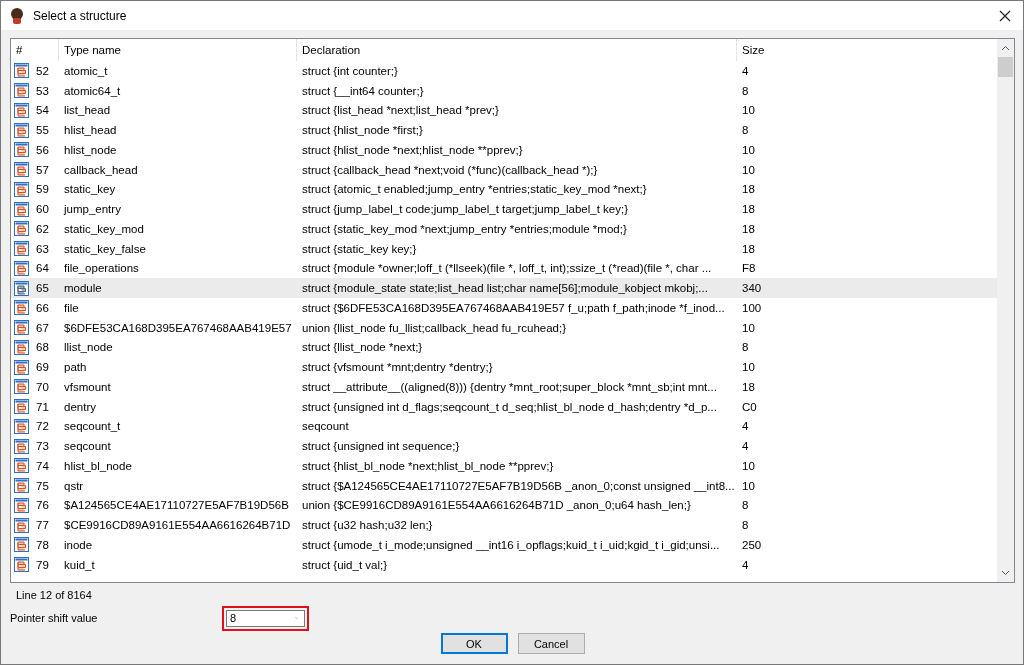 The image size is (1024, 665). I want to click on table-row: 59 static_key struct {atomic_t enabled;jump_entry *entries;static_key_mod *next;} 18, so click(504, 189).